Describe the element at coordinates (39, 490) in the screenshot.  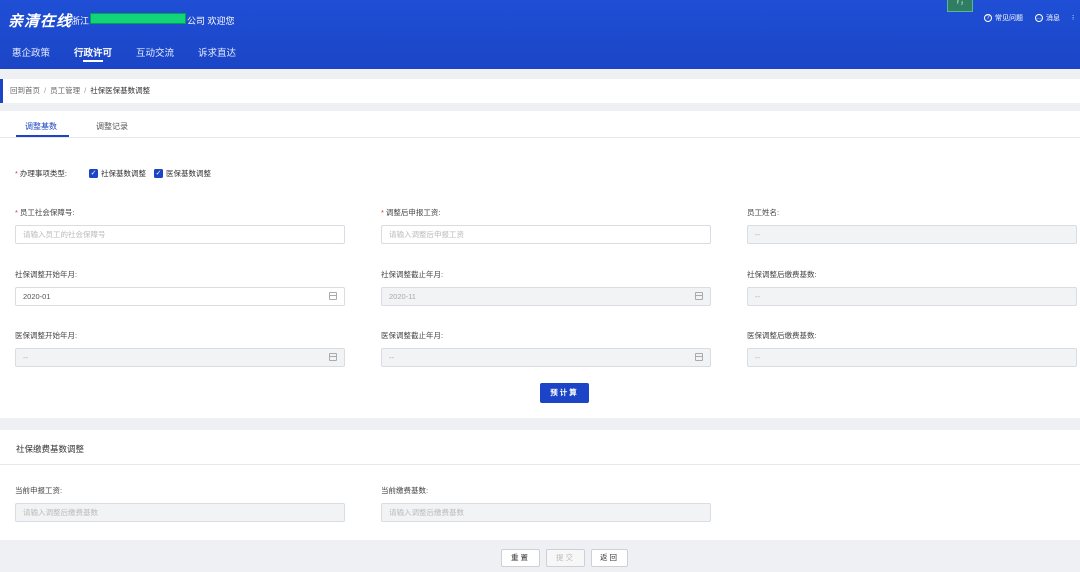
I see `current-wage-label: 当前申报工资:` at that location.